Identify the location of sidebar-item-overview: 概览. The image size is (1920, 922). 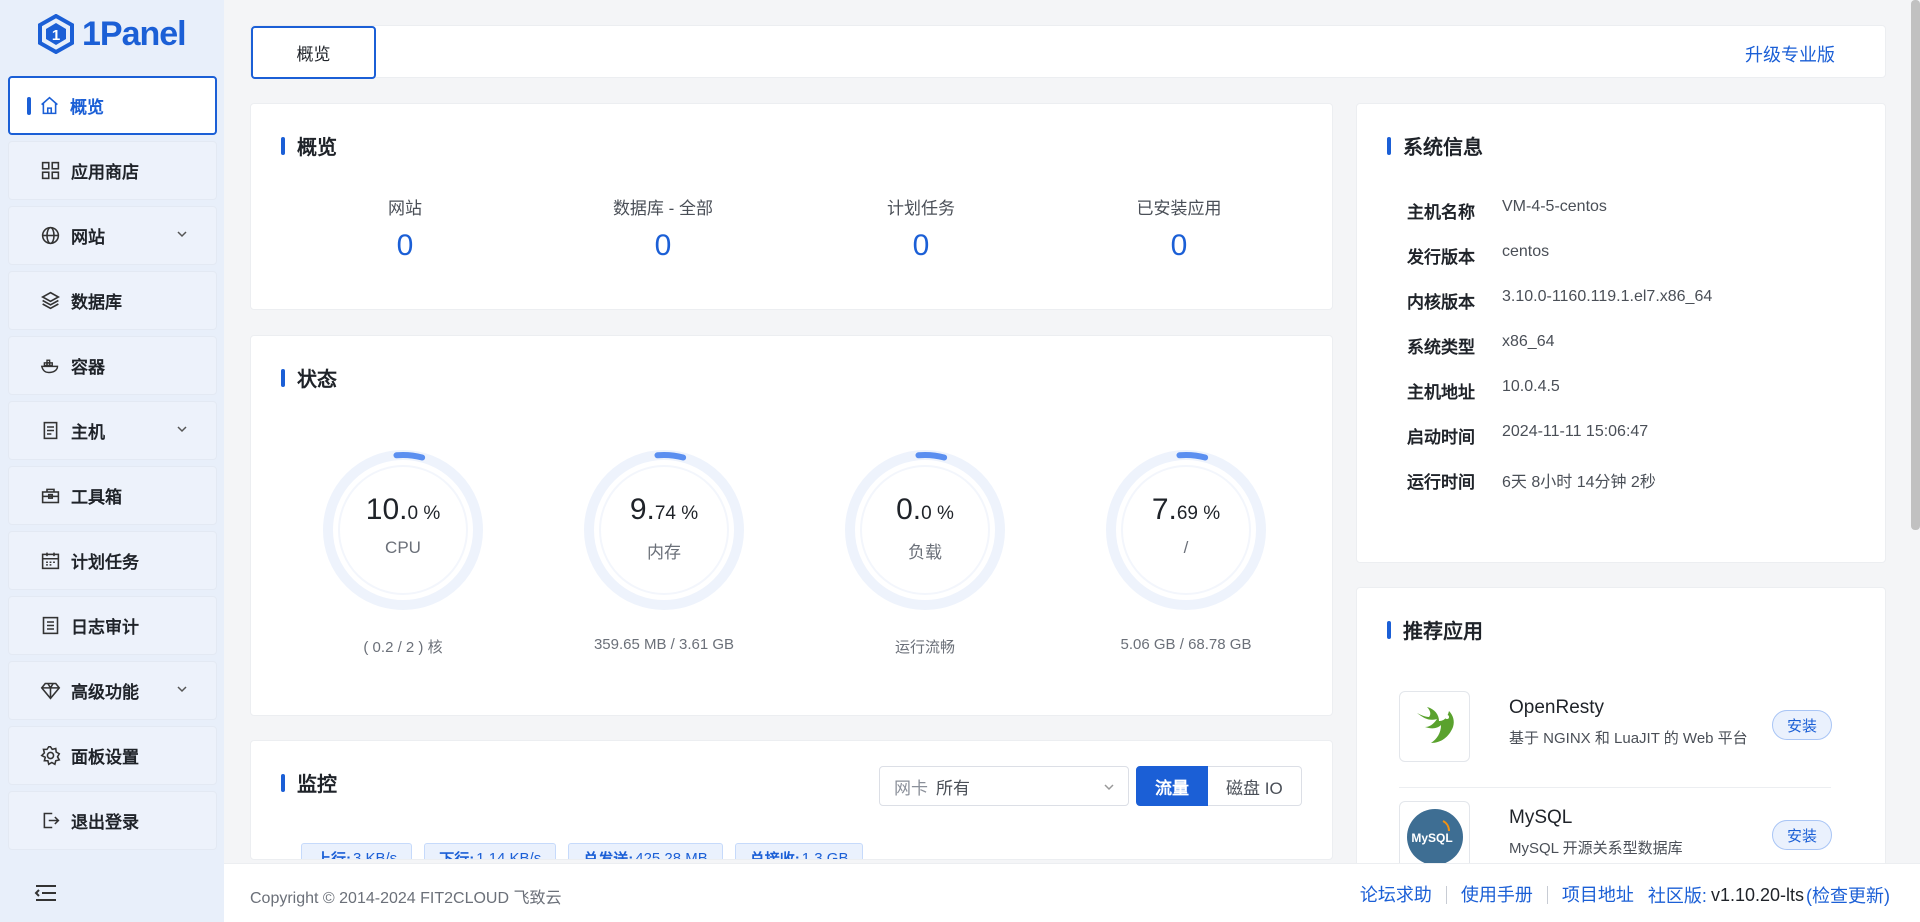
(112, 105).